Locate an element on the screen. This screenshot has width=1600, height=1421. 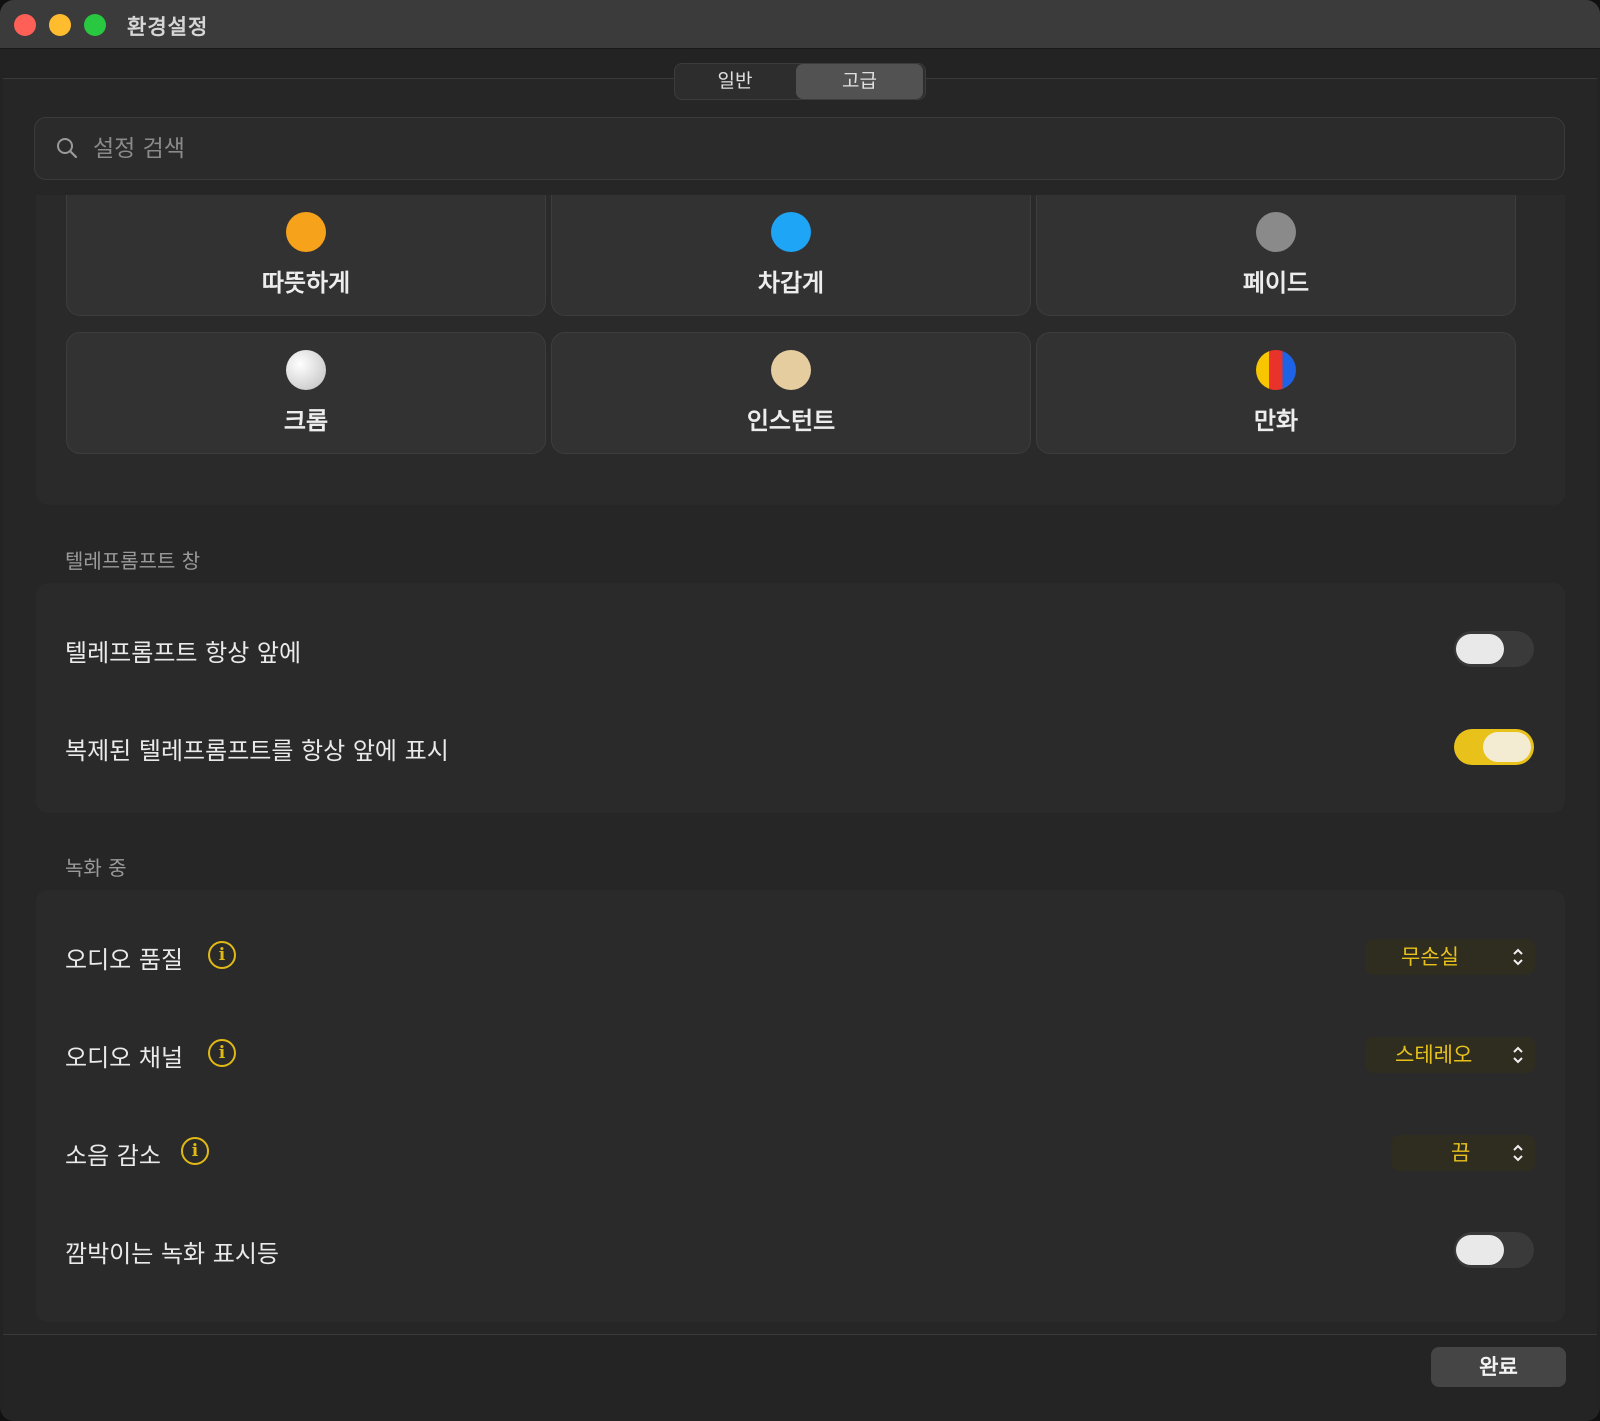
search-icon is located at coordinates (67, 148).